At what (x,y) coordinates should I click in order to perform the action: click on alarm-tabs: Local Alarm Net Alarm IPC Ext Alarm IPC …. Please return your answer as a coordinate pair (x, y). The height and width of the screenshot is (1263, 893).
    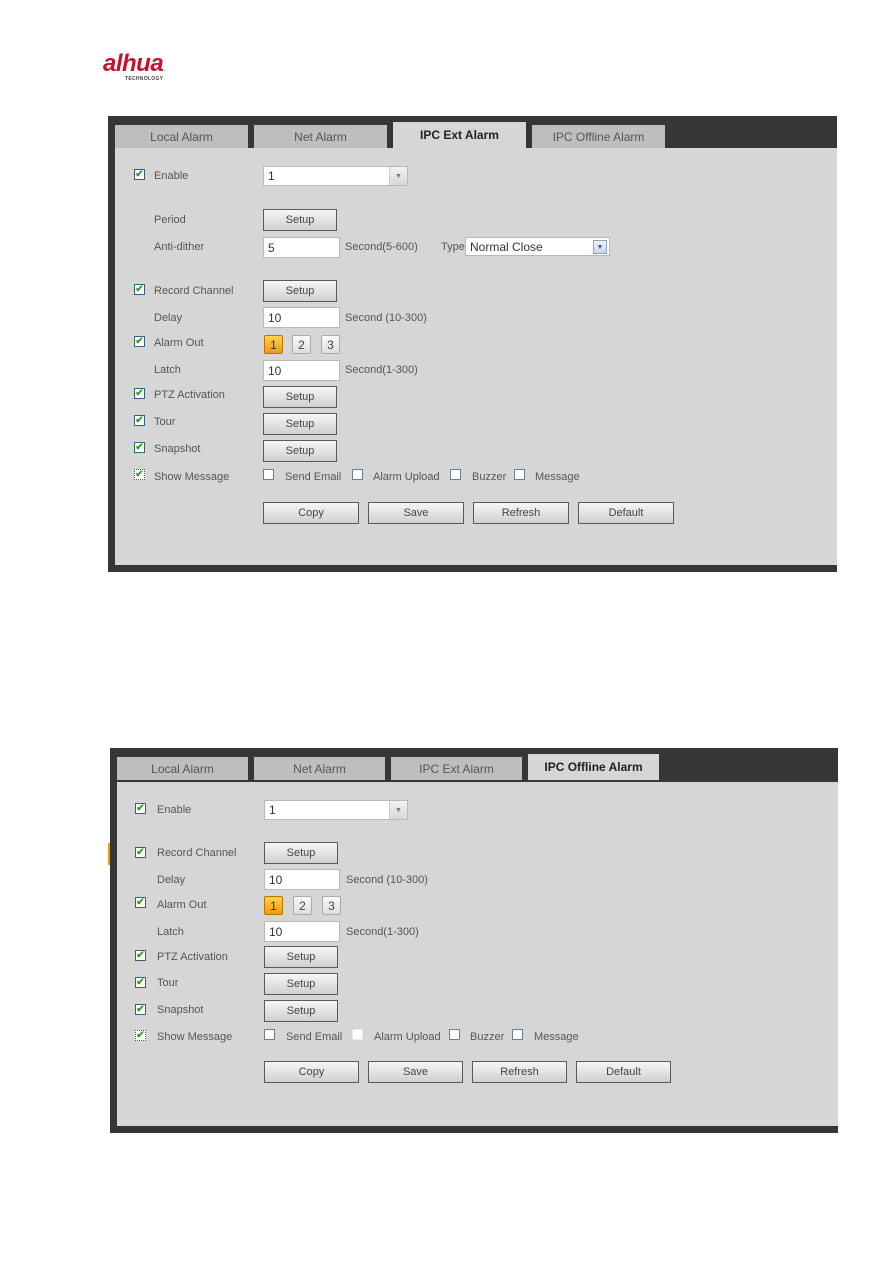
    Looking at the image, I should click on (388, 767).